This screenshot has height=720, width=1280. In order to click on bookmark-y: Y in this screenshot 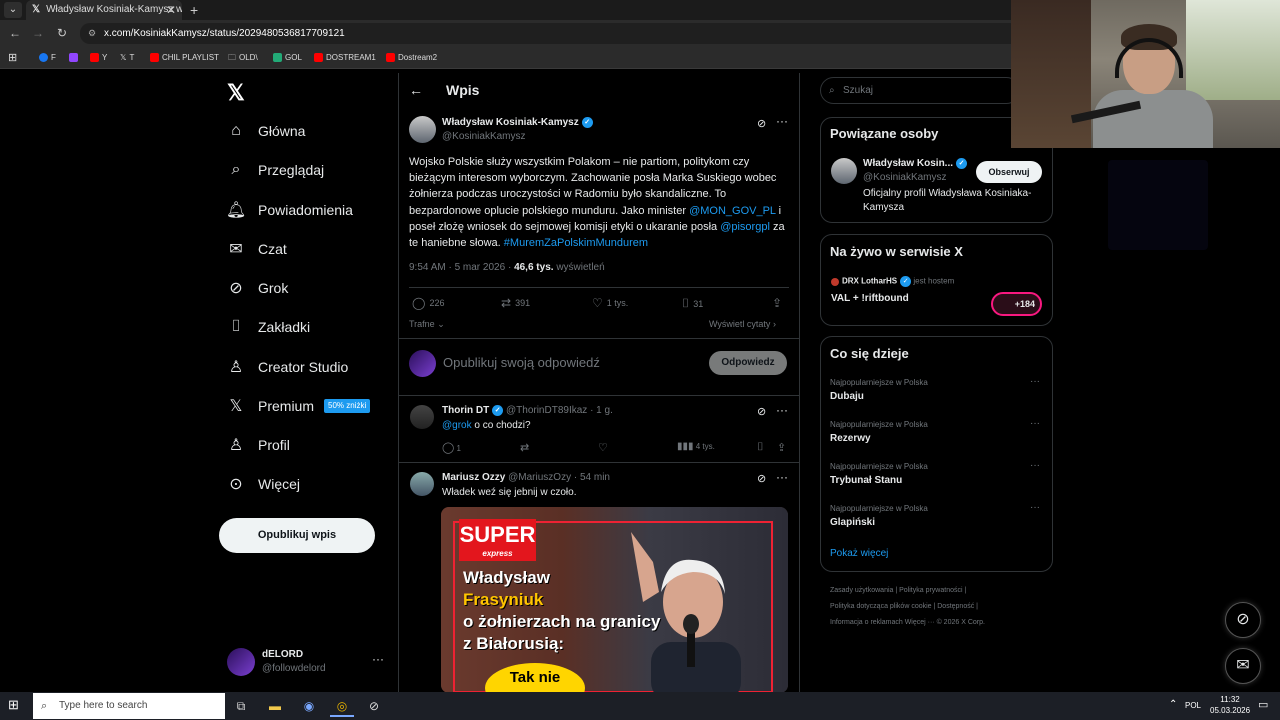, I will do `click(98, 58)`.